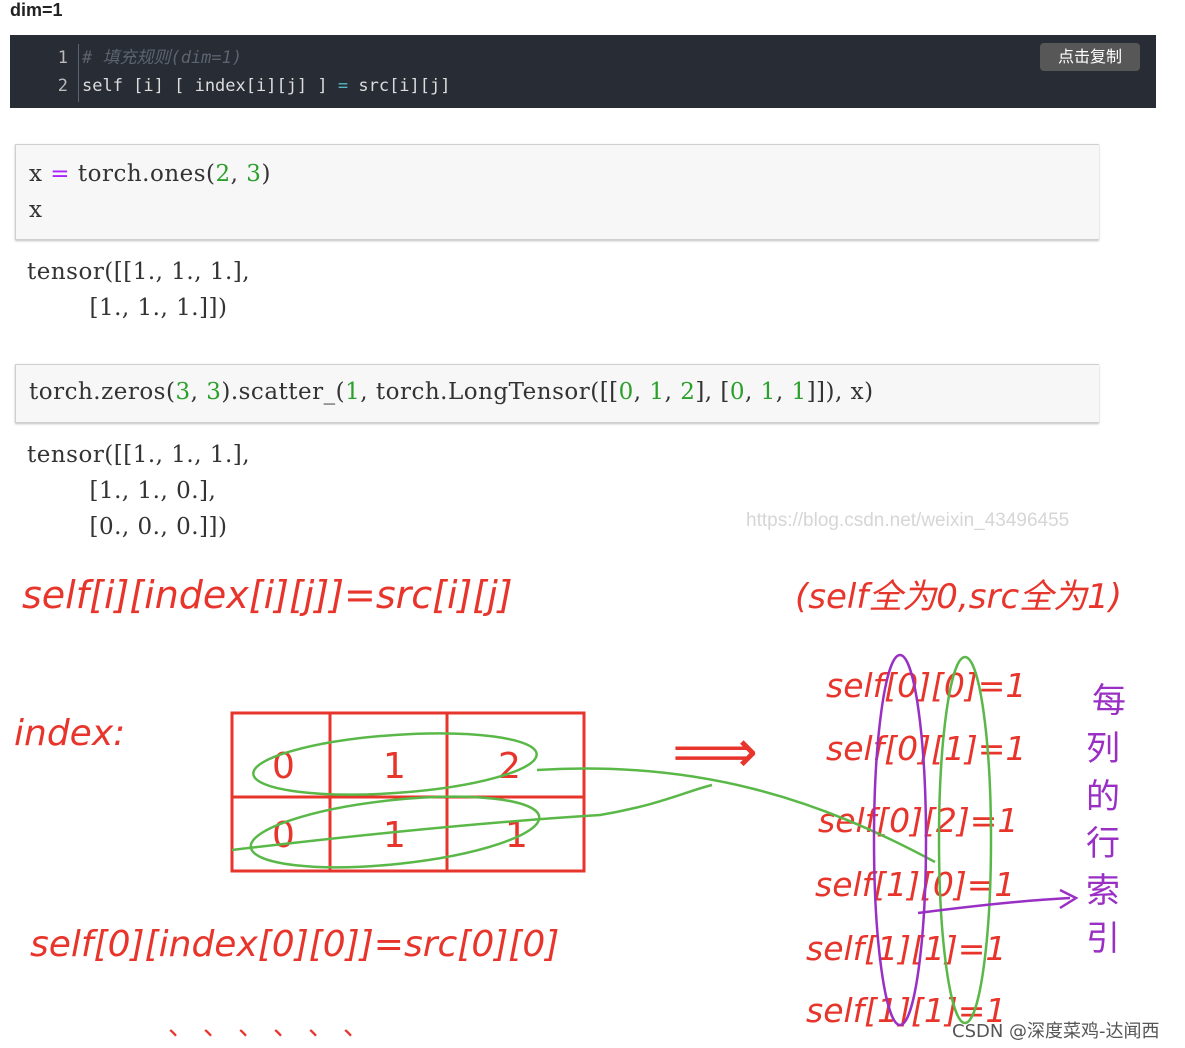 This screenshot has height=1048, width=1185. Describe the element at coordinates (1109, 701) in the screenshot. I see `svg-text: 每` at that location.